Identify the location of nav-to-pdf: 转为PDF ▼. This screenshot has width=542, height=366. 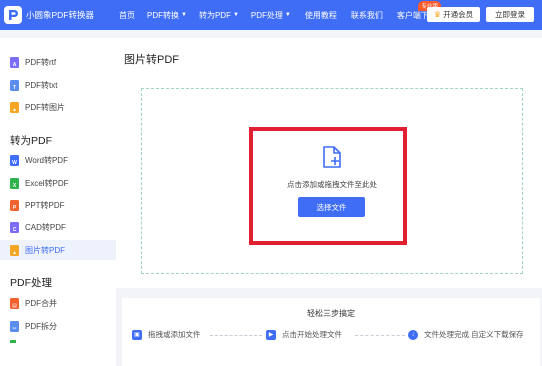
(219, 15).